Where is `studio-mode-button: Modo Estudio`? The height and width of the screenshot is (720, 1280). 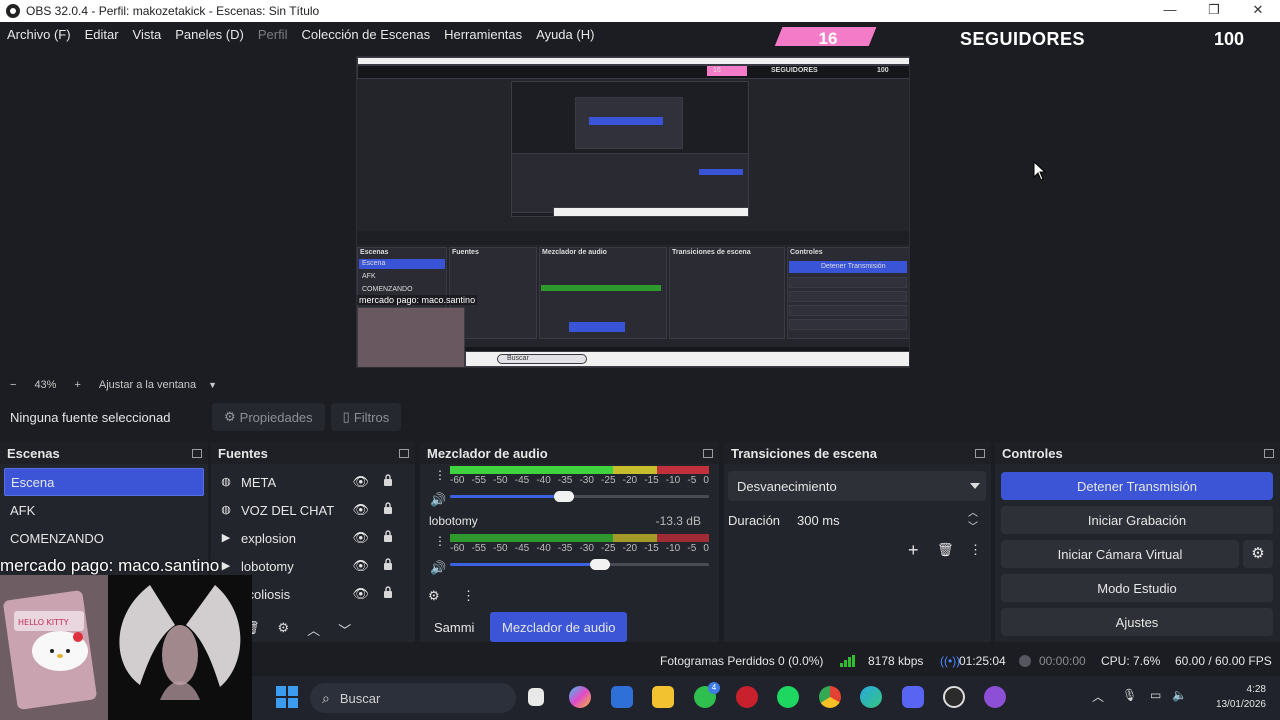 studio-mode-button: Modo Estudio is located at coordinates (1137, 588).